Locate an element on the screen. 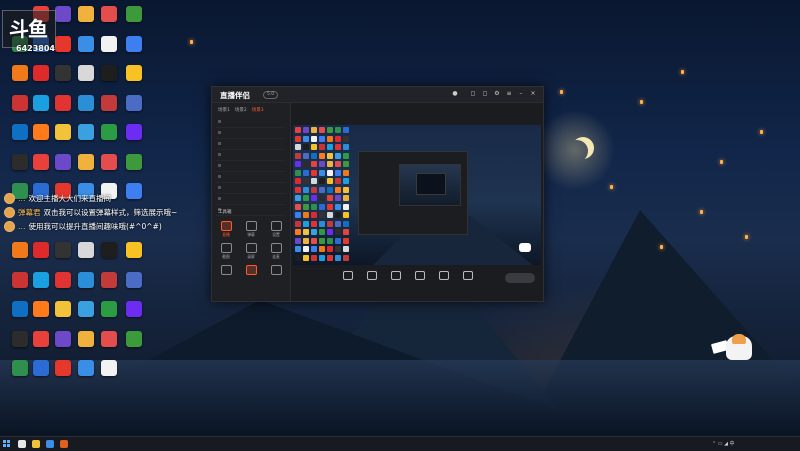  tool-button: 截图 is located at coordinates (226, 251).